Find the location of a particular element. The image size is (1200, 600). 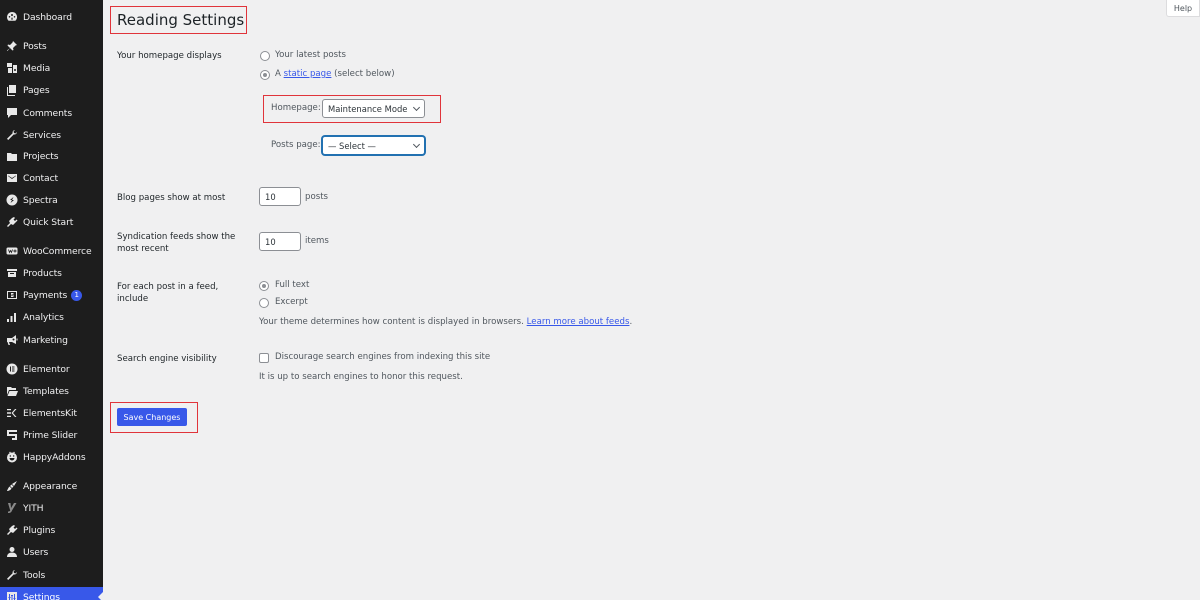

sidebar-item-label: HappyAddons is located at coordinates (54, 457).